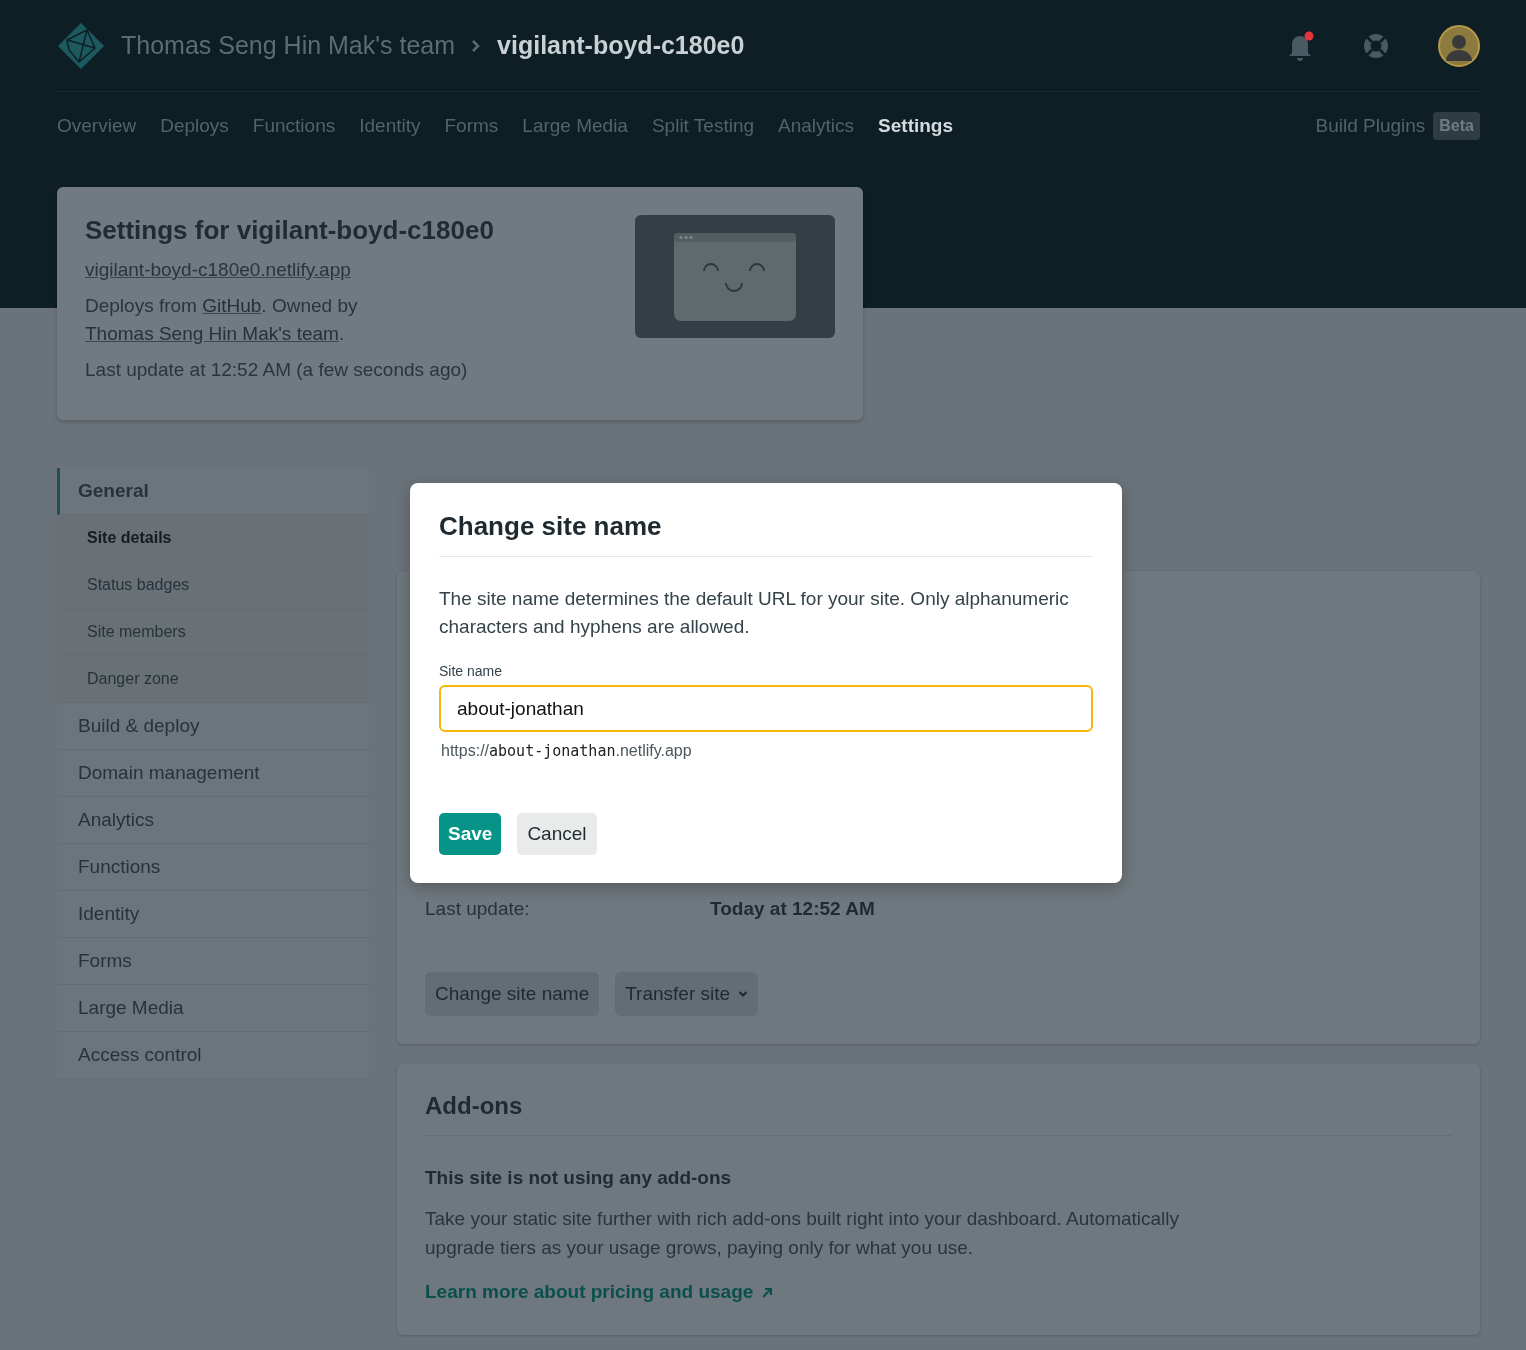 This screenshot has height=1350, width=1526. Describe the element at coordinates (277, 370) in the screenshot. I see `last-update-text: Last update at 12:52 AM (a few seconds ago)` at that location.